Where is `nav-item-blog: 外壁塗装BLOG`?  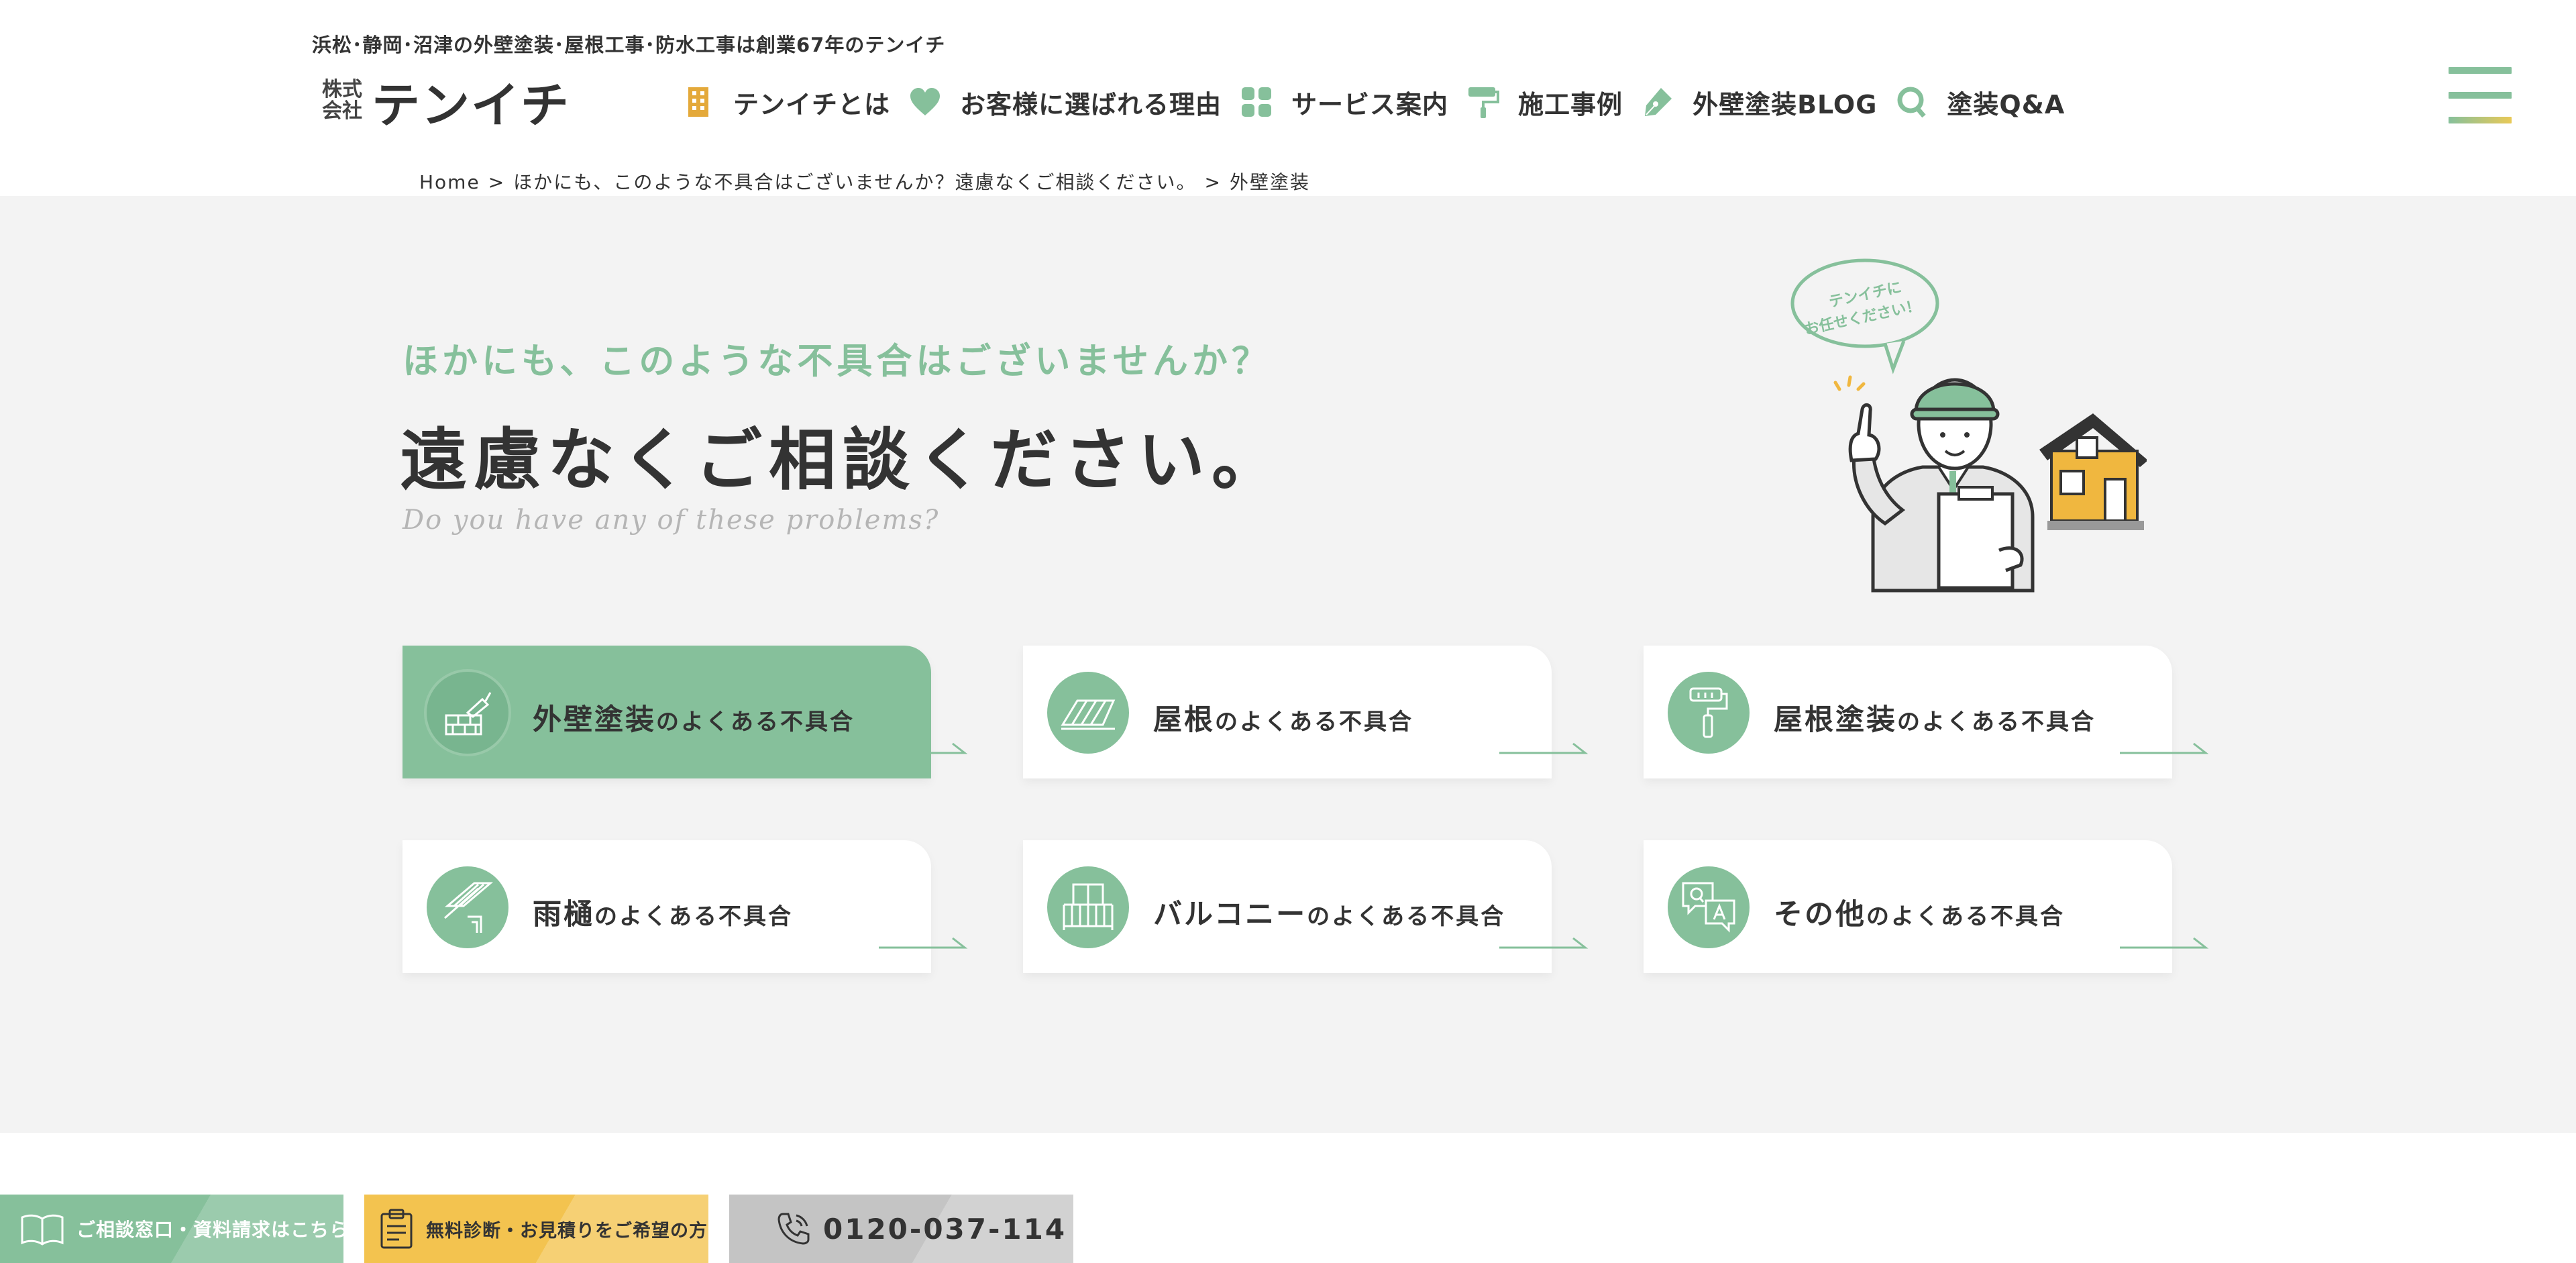
nav-item-blog: 外壁塗装BLOG is located at coordinates (1758, 102).